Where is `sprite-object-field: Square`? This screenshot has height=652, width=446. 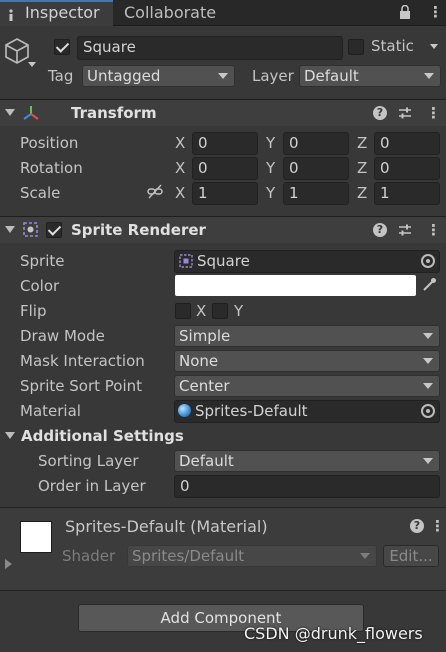
sprite-object-field: Square is located at coordinates (307, 261).